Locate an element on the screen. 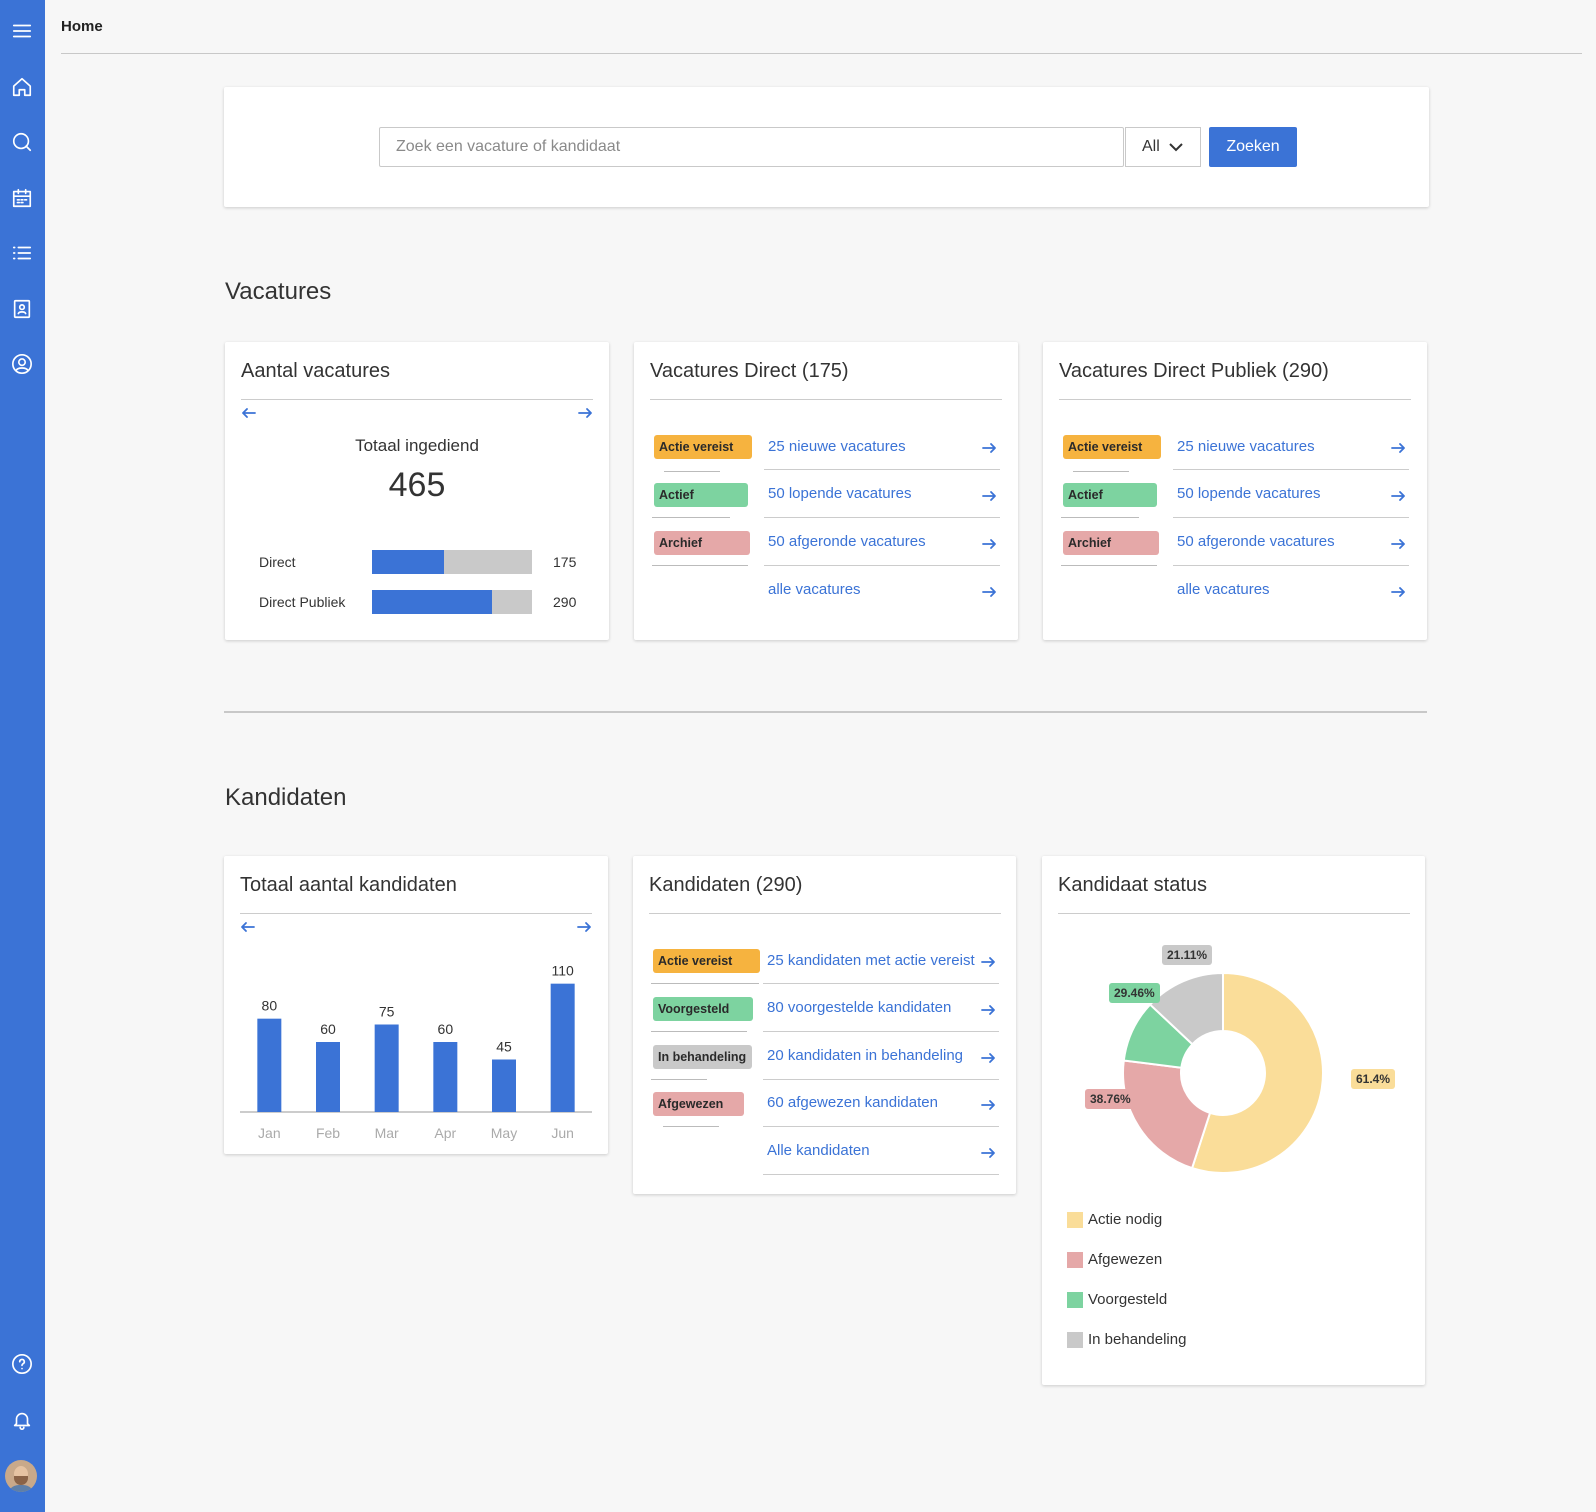  search-icon is located at coordinates (22, 142).